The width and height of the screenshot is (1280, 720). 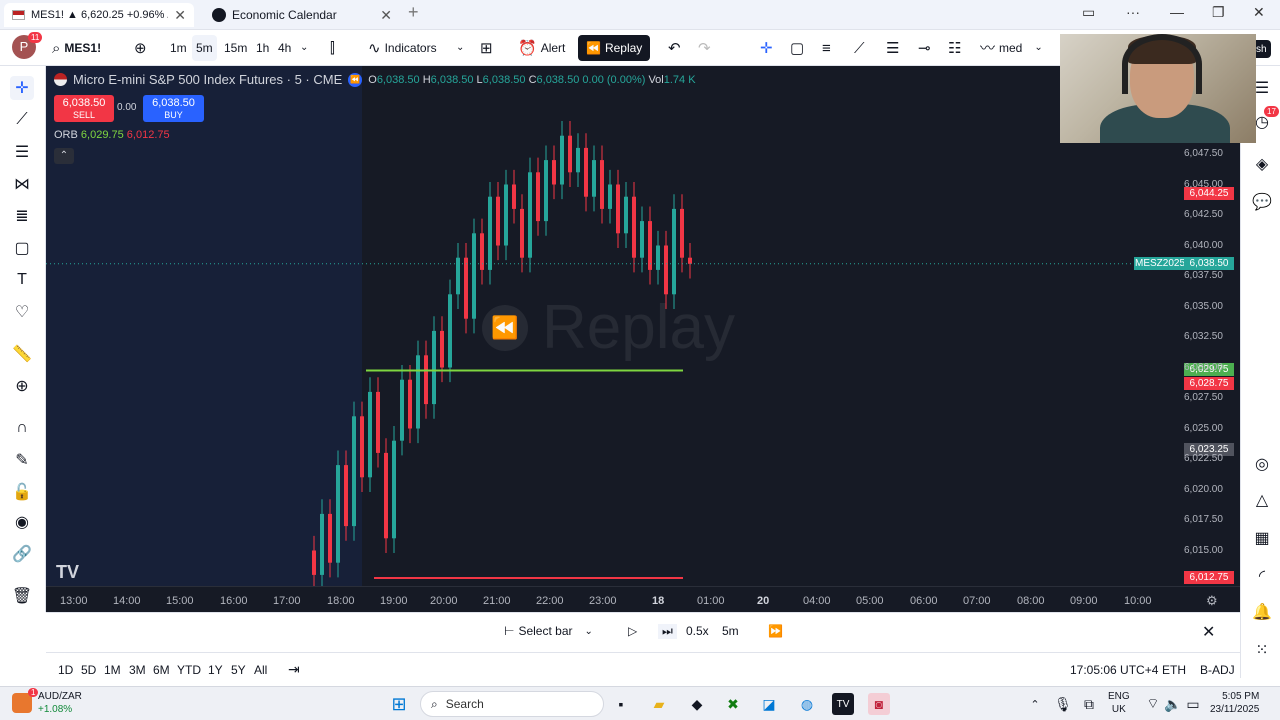 I want to click on language-indicator: ENG UK, so click(x=1119, y=703).